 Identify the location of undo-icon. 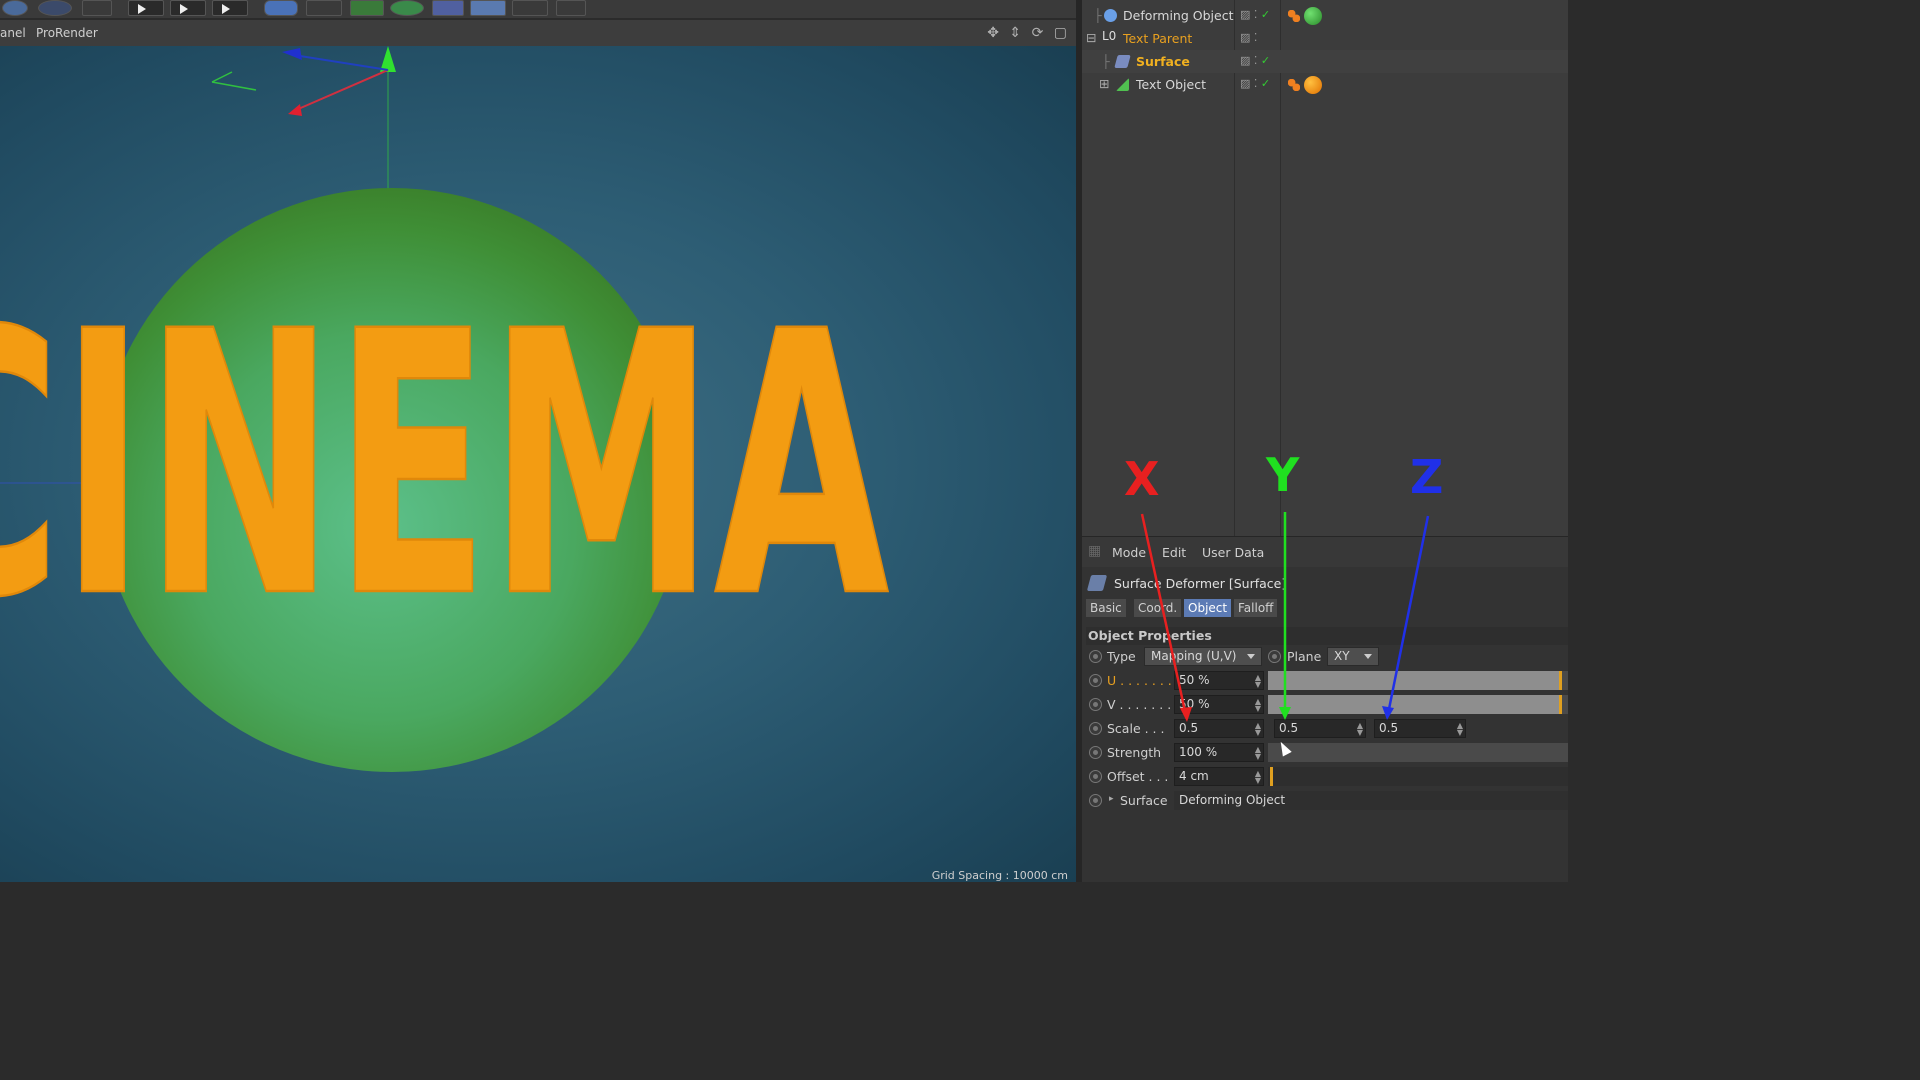
(15, 8).